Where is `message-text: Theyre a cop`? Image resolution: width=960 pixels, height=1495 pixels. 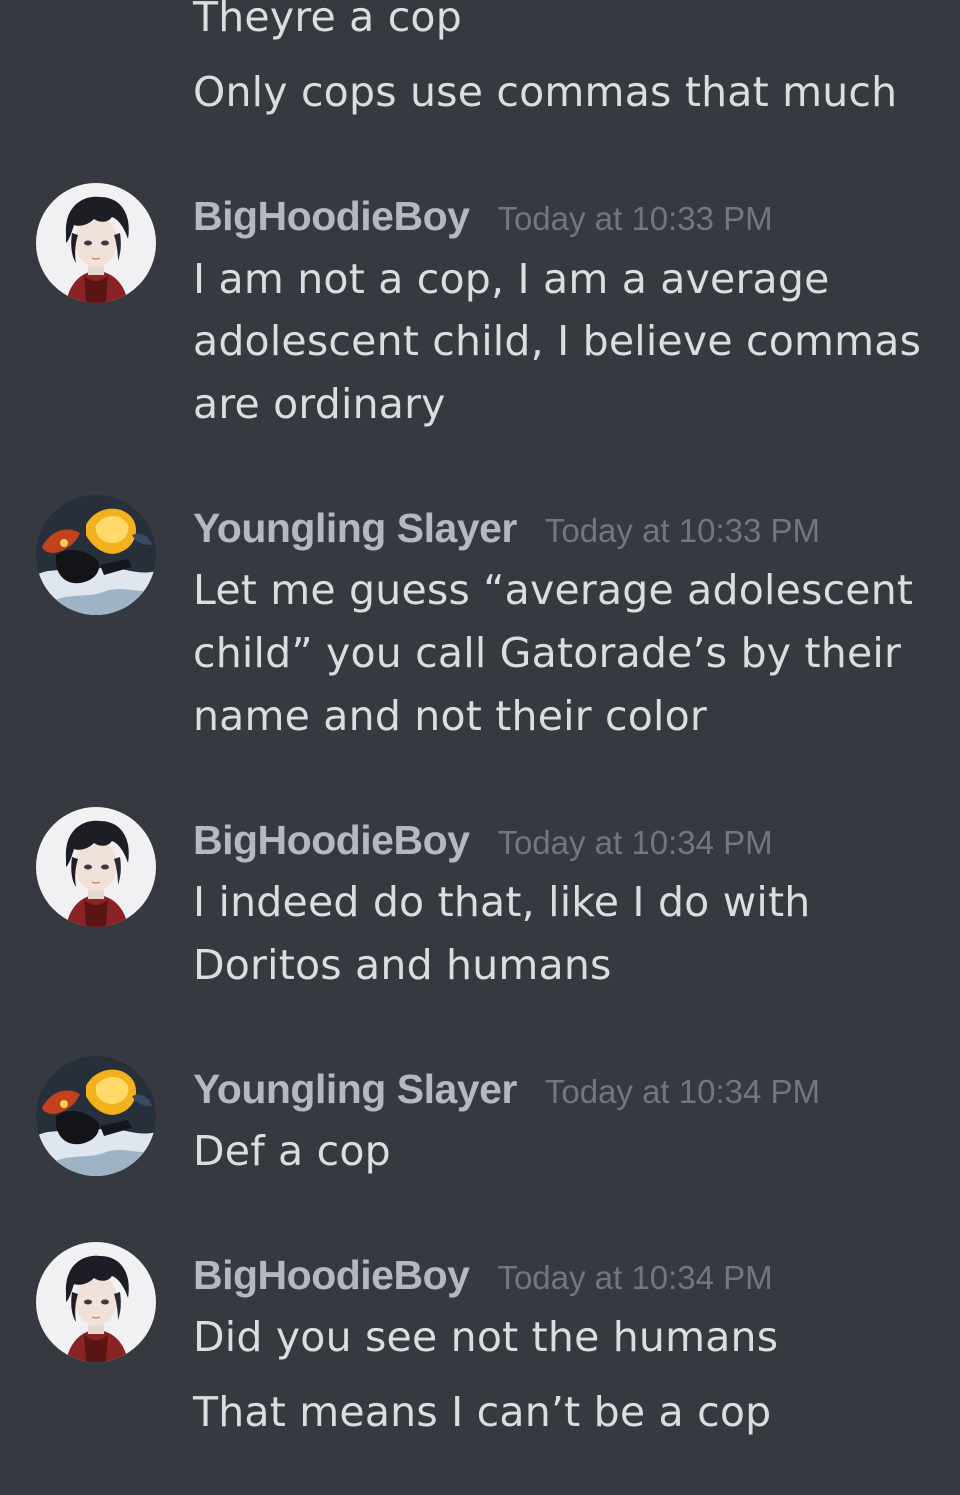
message-text: Theyre a cop is located at coordinates (327, 20).